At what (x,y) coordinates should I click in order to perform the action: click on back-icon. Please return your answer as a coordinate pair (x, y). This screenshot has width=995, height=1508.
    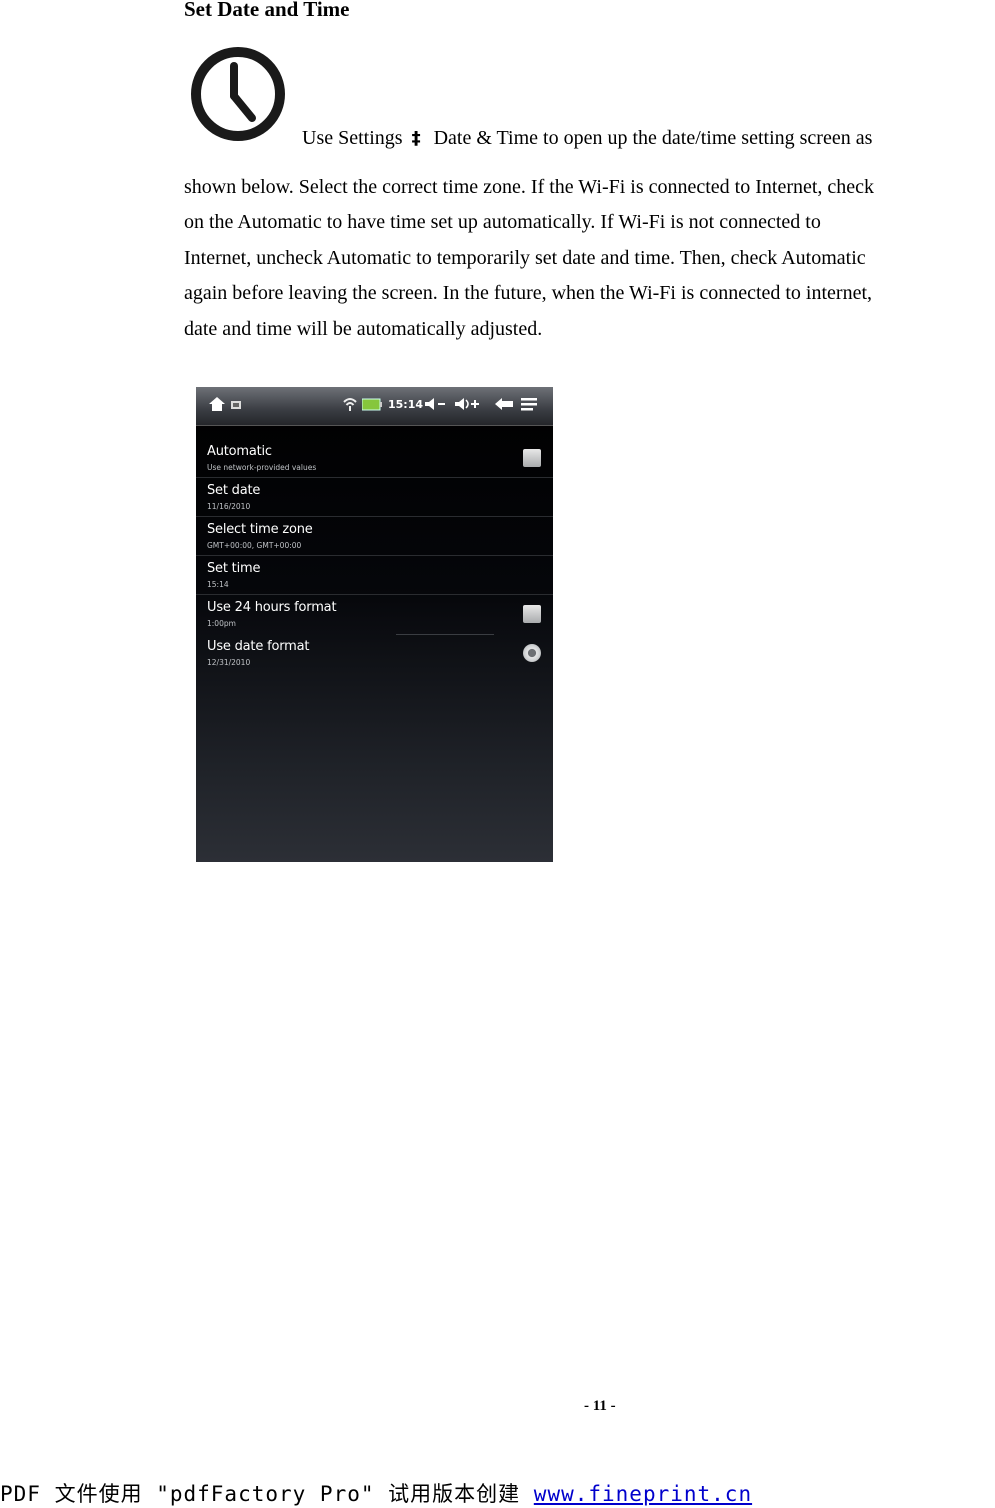
    Looking at the image, I should click on (504, 404).